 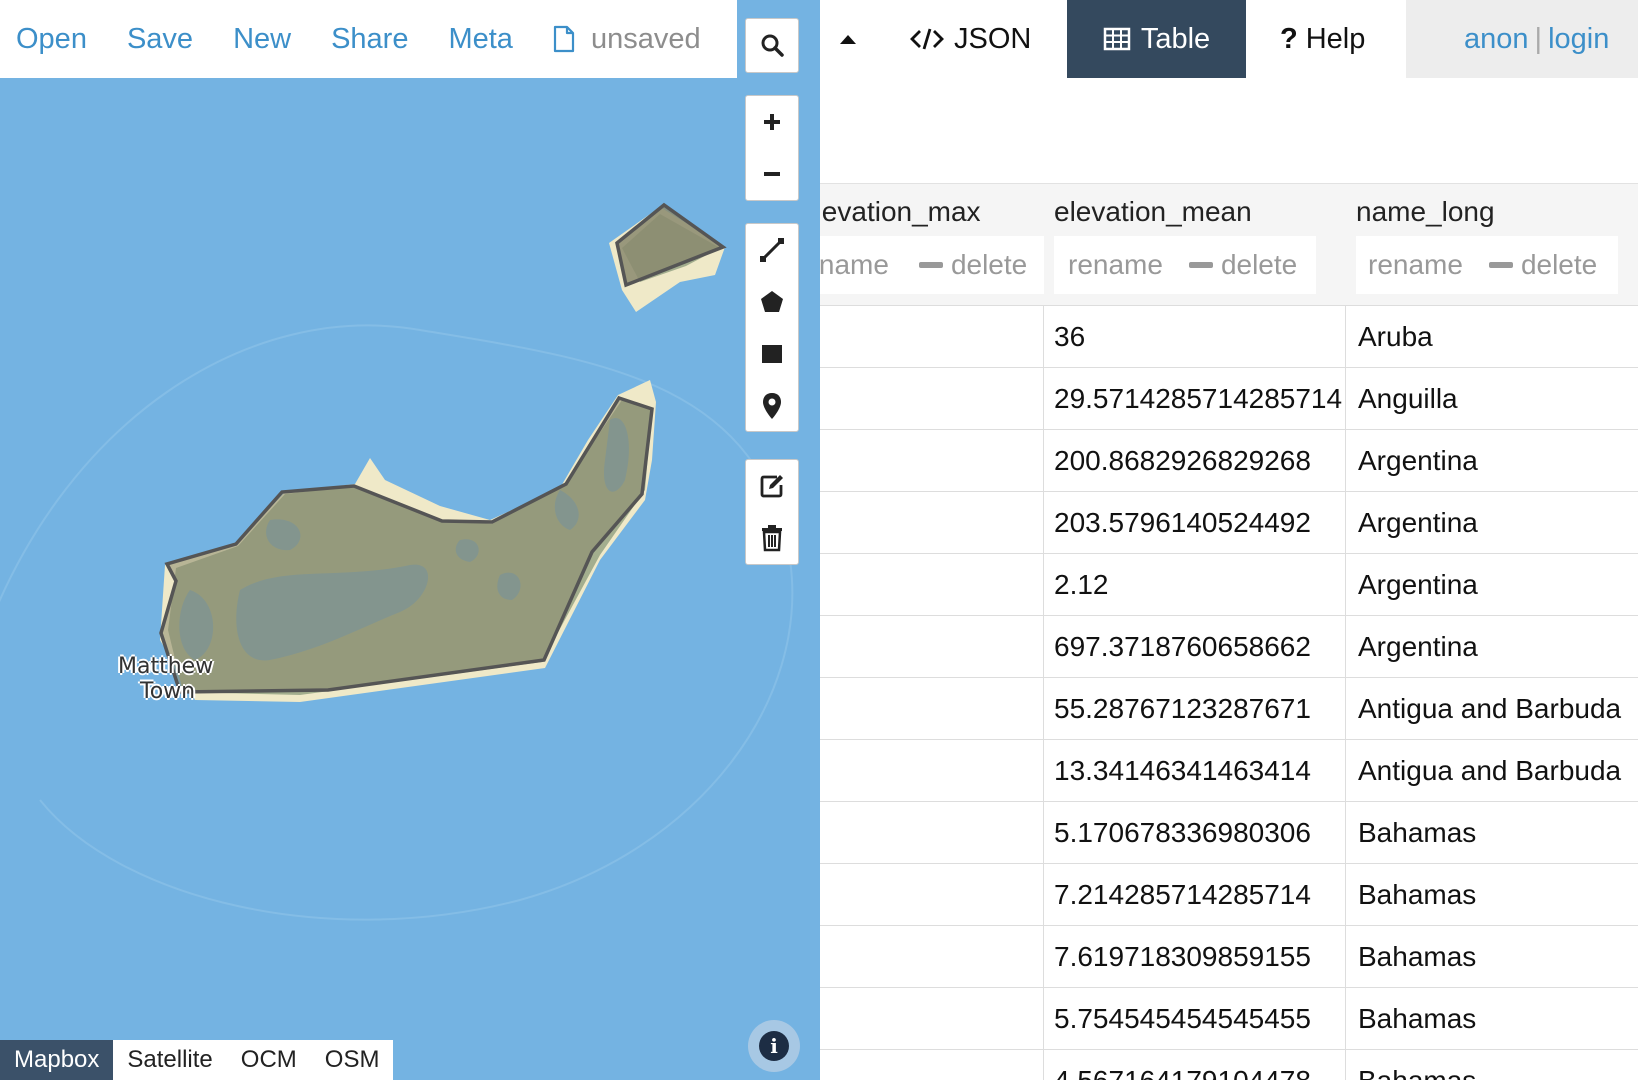 I want to click on meta-menu: Meta, so click(x=480, y=39).